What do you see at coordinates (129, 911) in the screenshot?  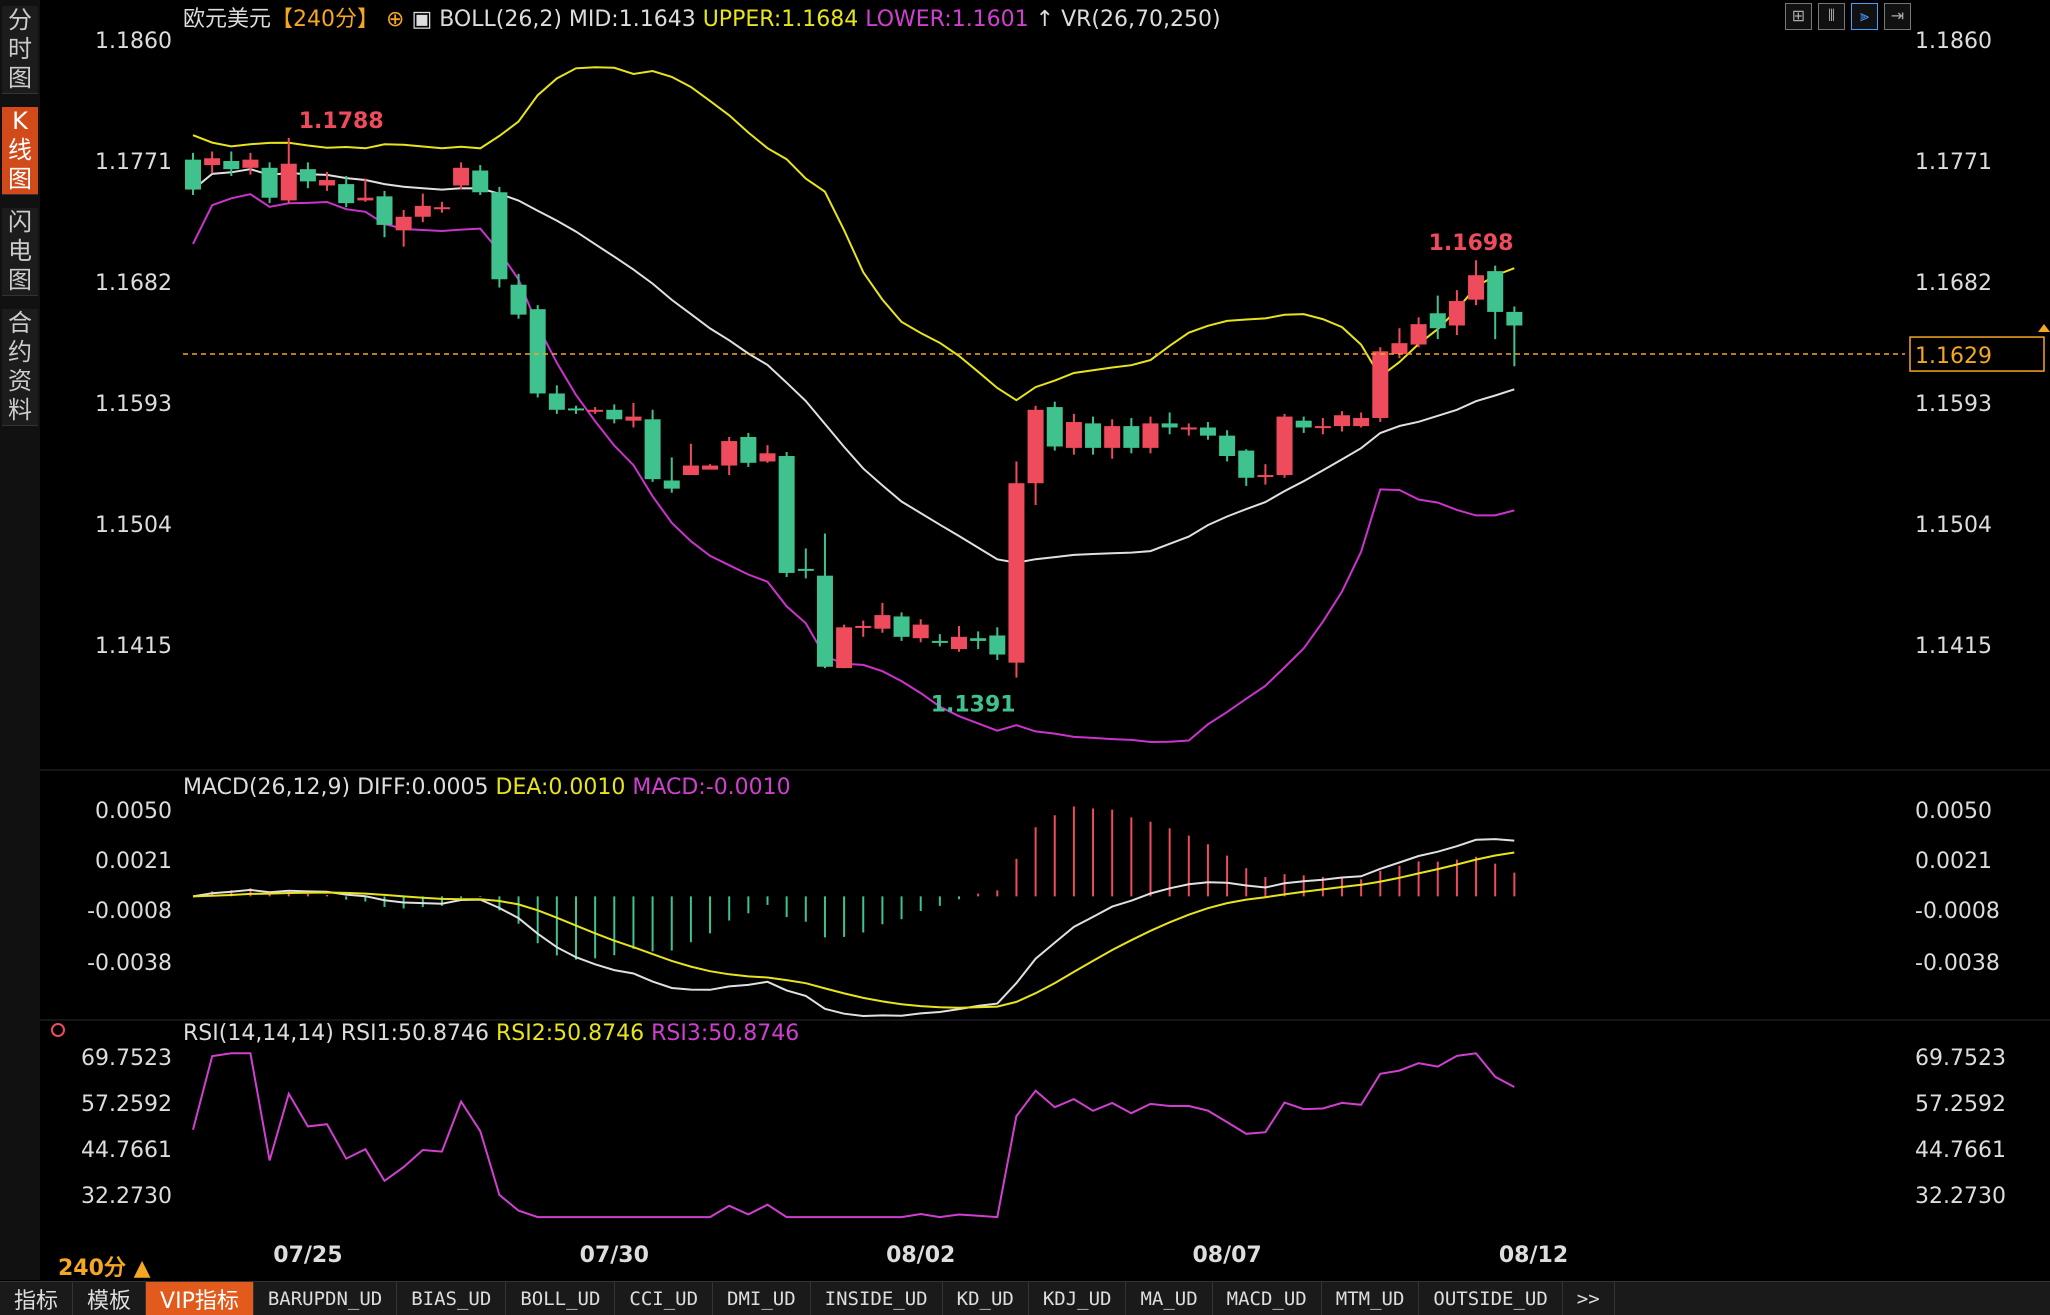 I see `macd-tick-left: -0.0008` at bounding box center [129, 911].